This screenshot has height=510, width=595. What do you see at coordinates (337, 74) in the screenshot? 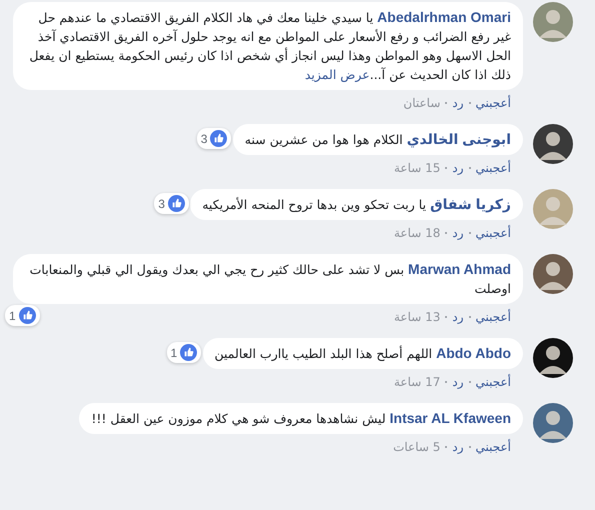
I see `see-more-link: عرض المزيد` at bounding box center [337, 74].